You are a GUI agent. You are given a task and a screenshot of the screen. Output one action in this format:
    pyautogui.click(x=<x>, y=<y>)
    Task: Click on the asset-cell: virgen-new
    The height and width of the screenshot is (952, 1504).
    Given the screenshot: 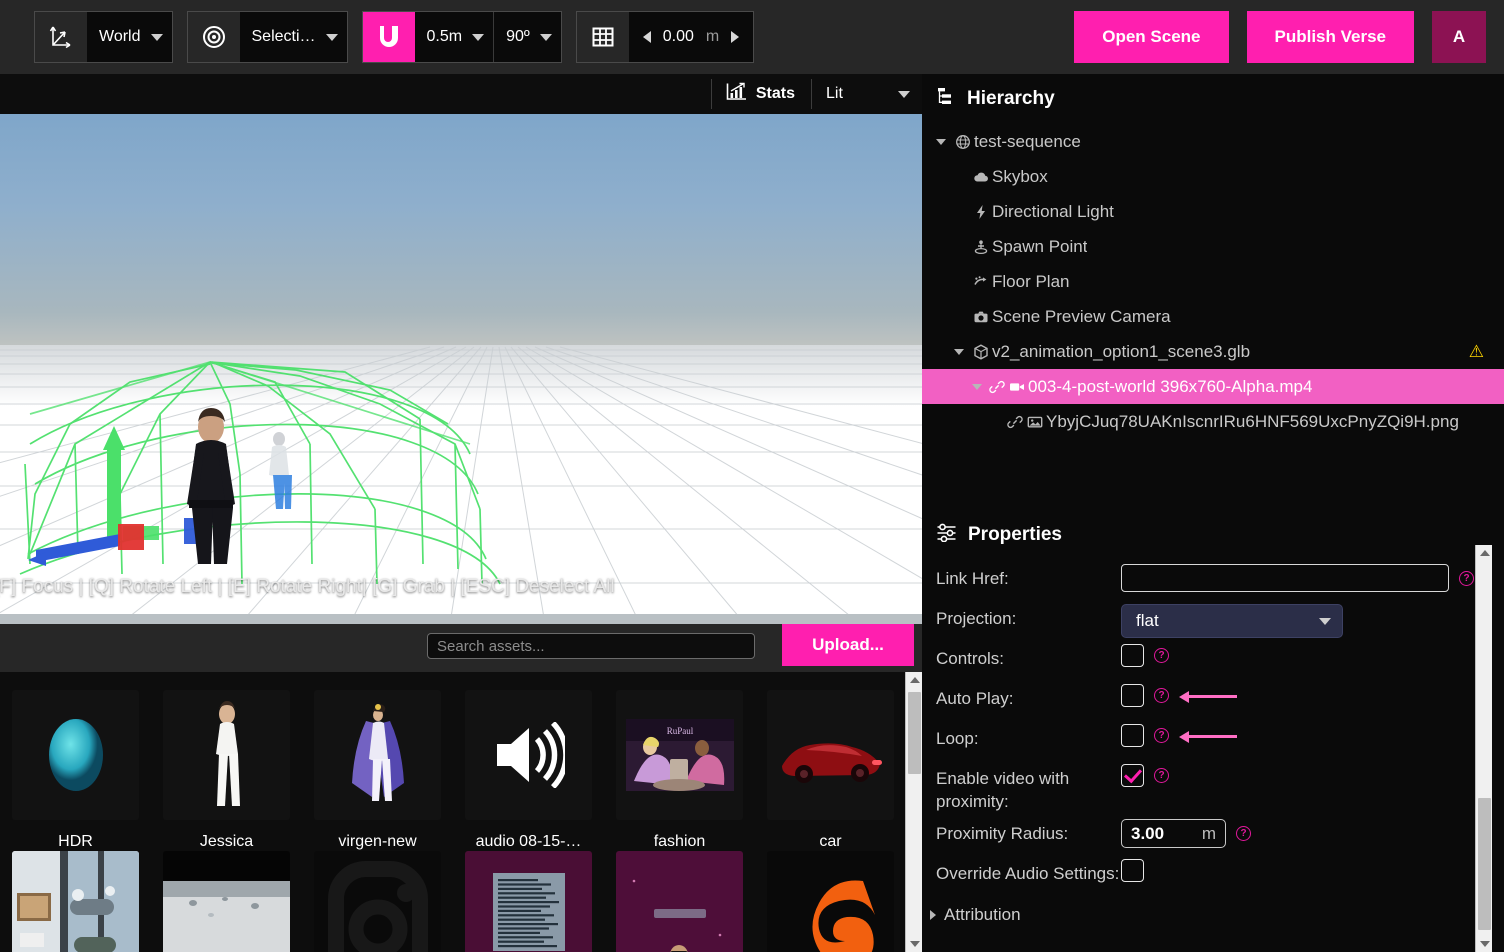 What is the action you would take?
    pyautogui.click(x=377, y=770)
    